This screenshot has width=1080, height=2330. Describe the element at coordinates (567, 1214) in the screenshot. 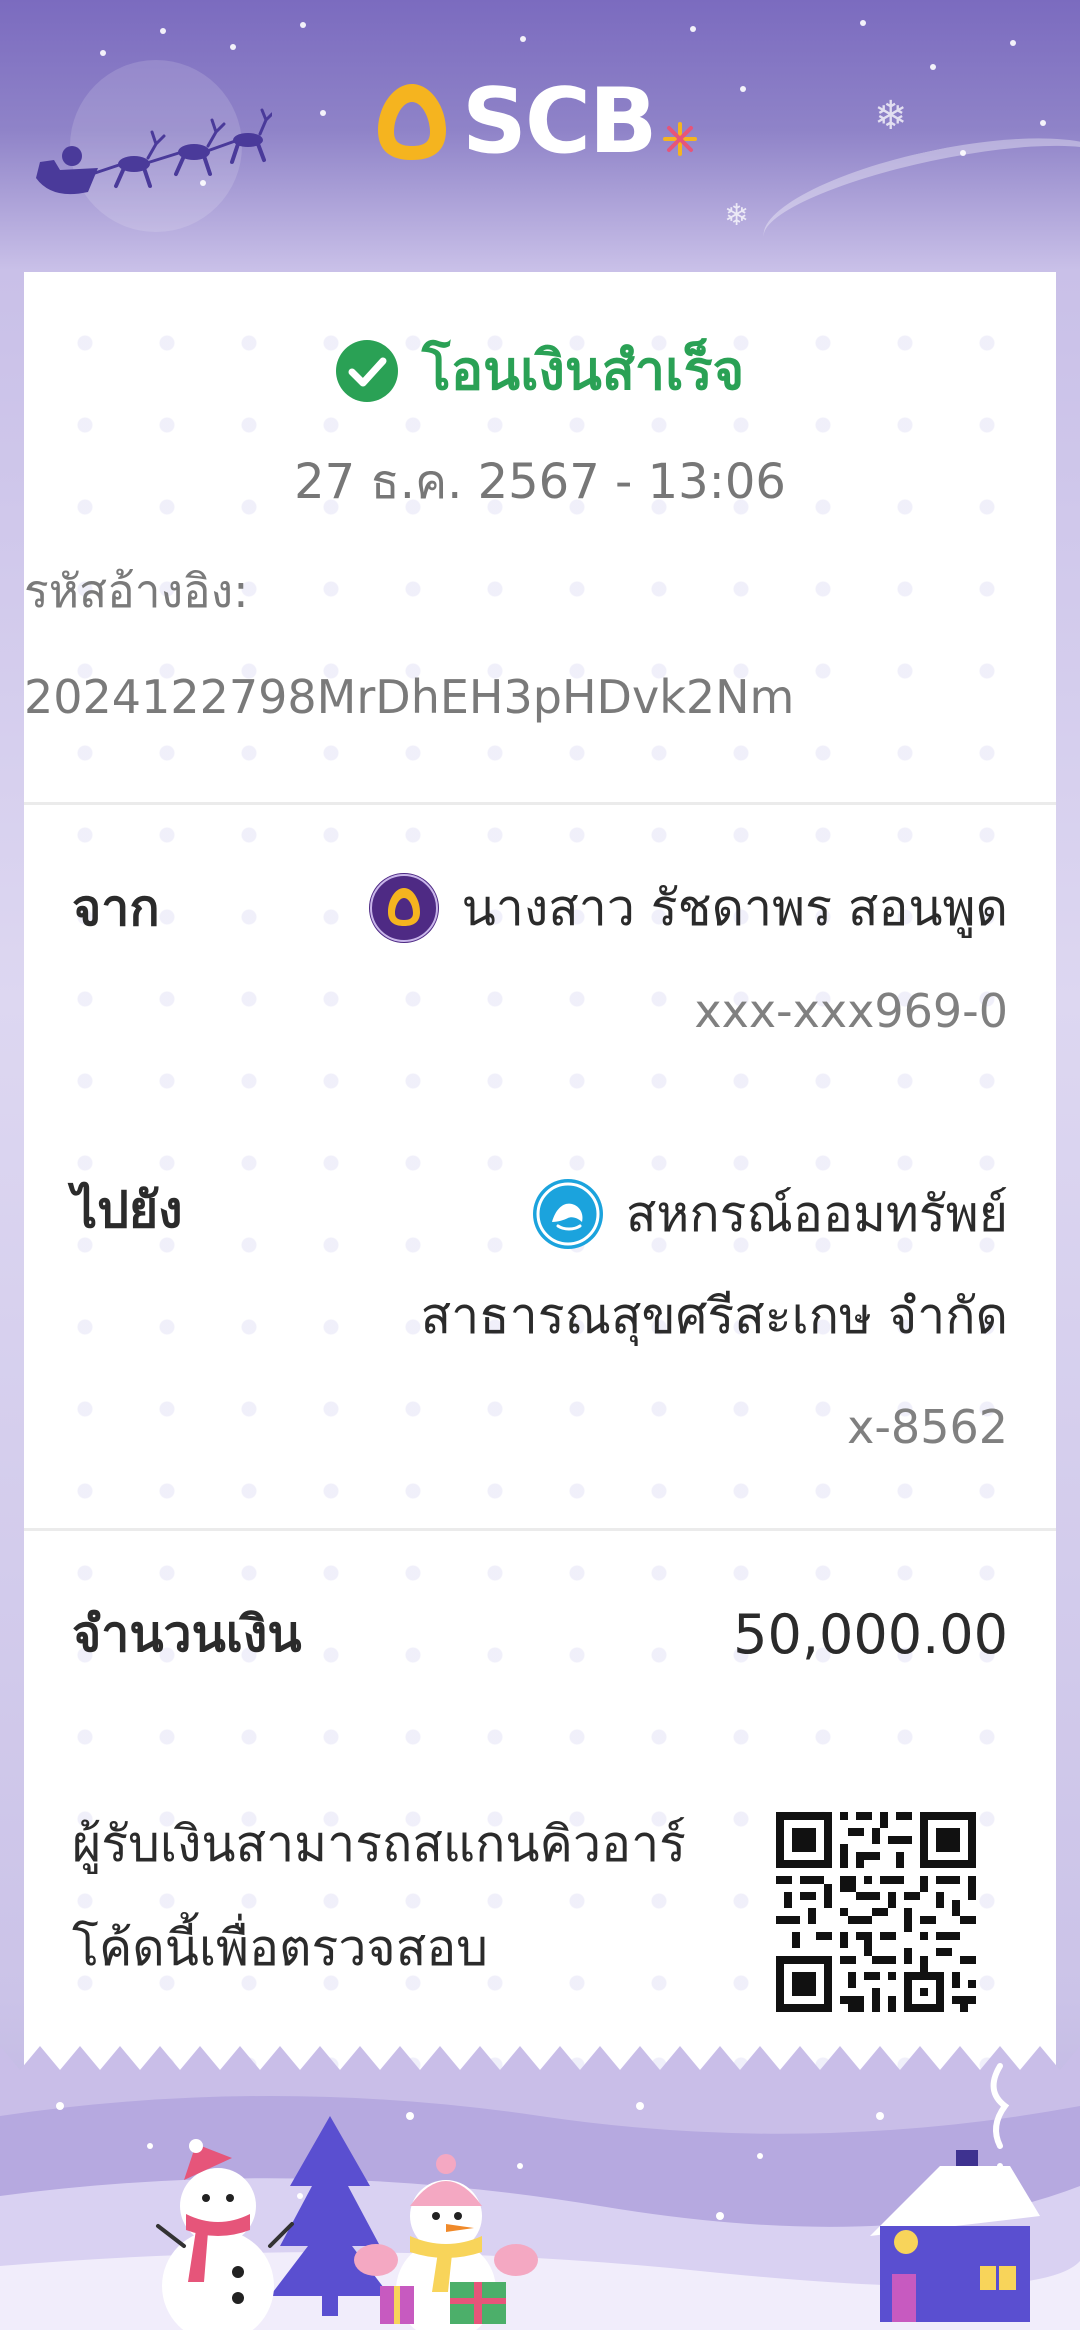

I see `ktb-bank-icon` at that location.